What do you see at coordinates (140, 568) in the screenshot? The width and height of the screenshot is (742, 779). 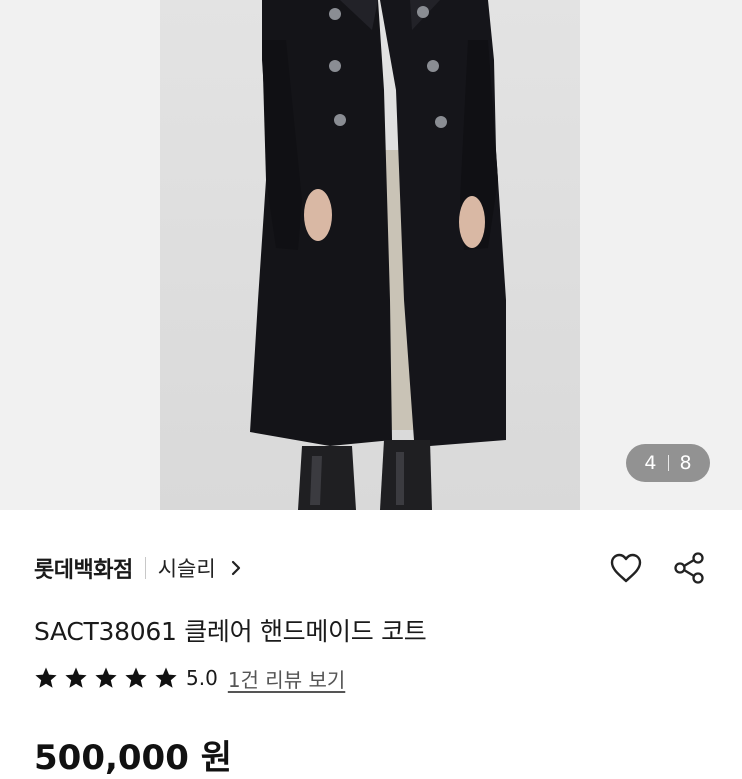 I see `brand-row: 롯데백화점 시슬리` at bounding box center [140, 568].